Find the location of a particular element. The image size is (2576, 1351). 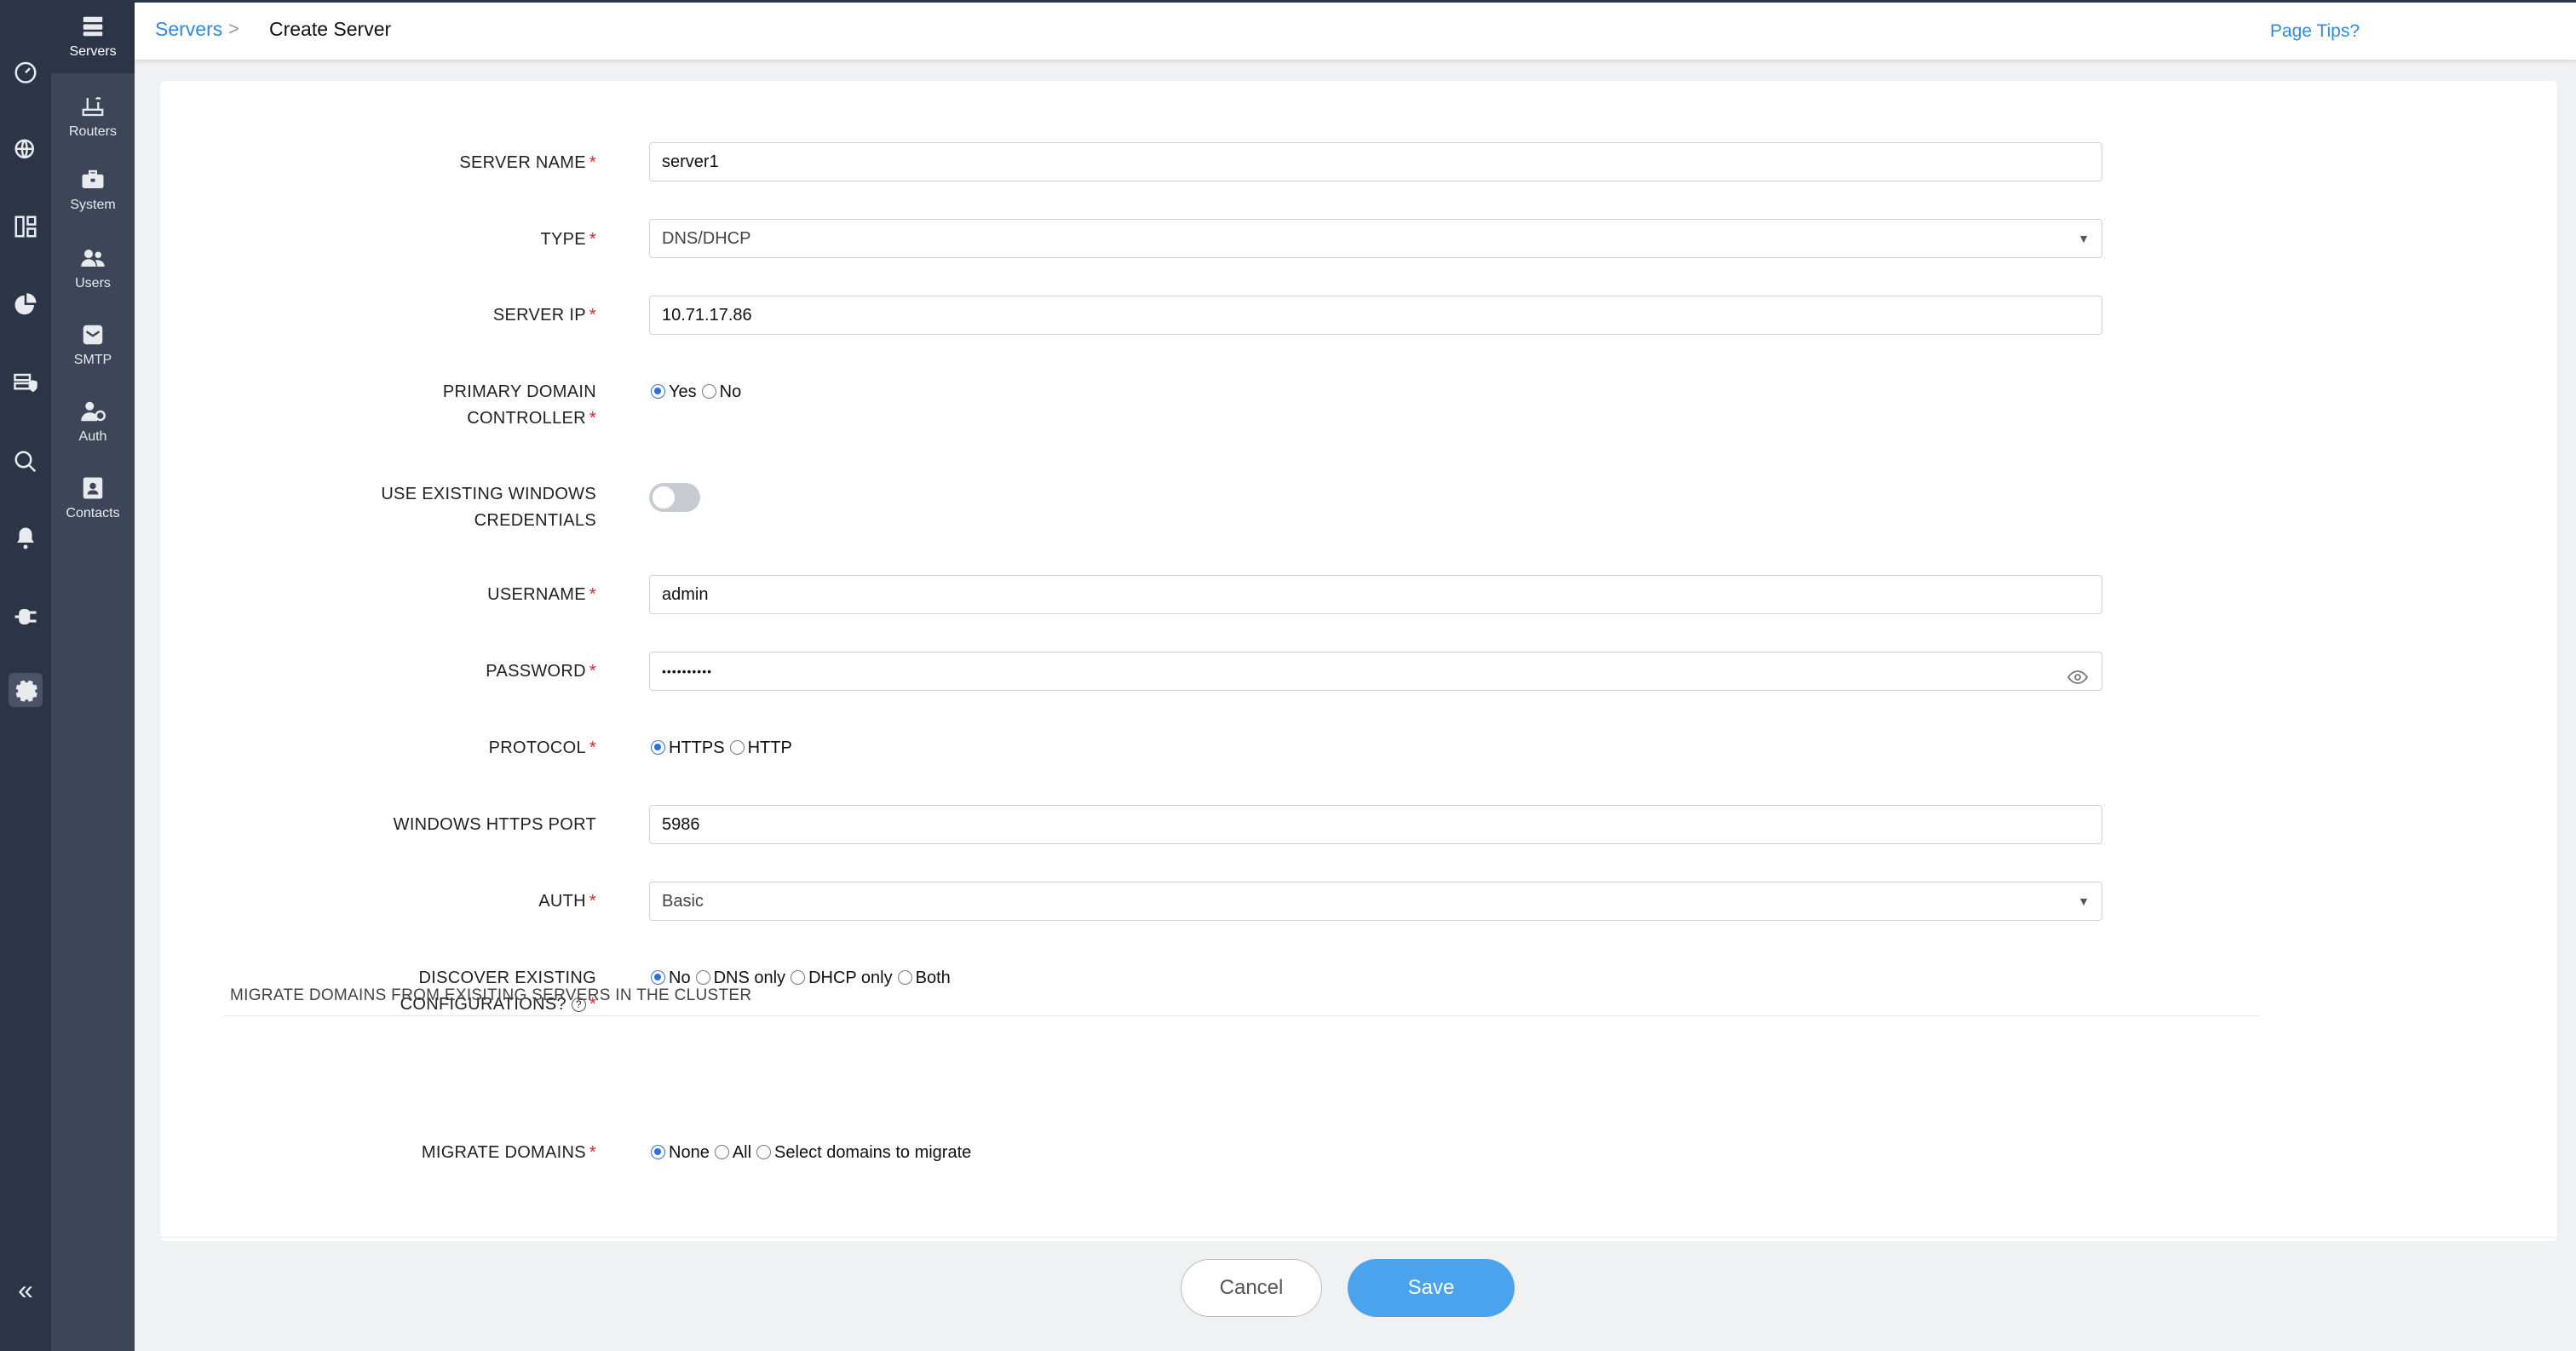

auth-label: AUTH * is located at coordinates (567, 902).